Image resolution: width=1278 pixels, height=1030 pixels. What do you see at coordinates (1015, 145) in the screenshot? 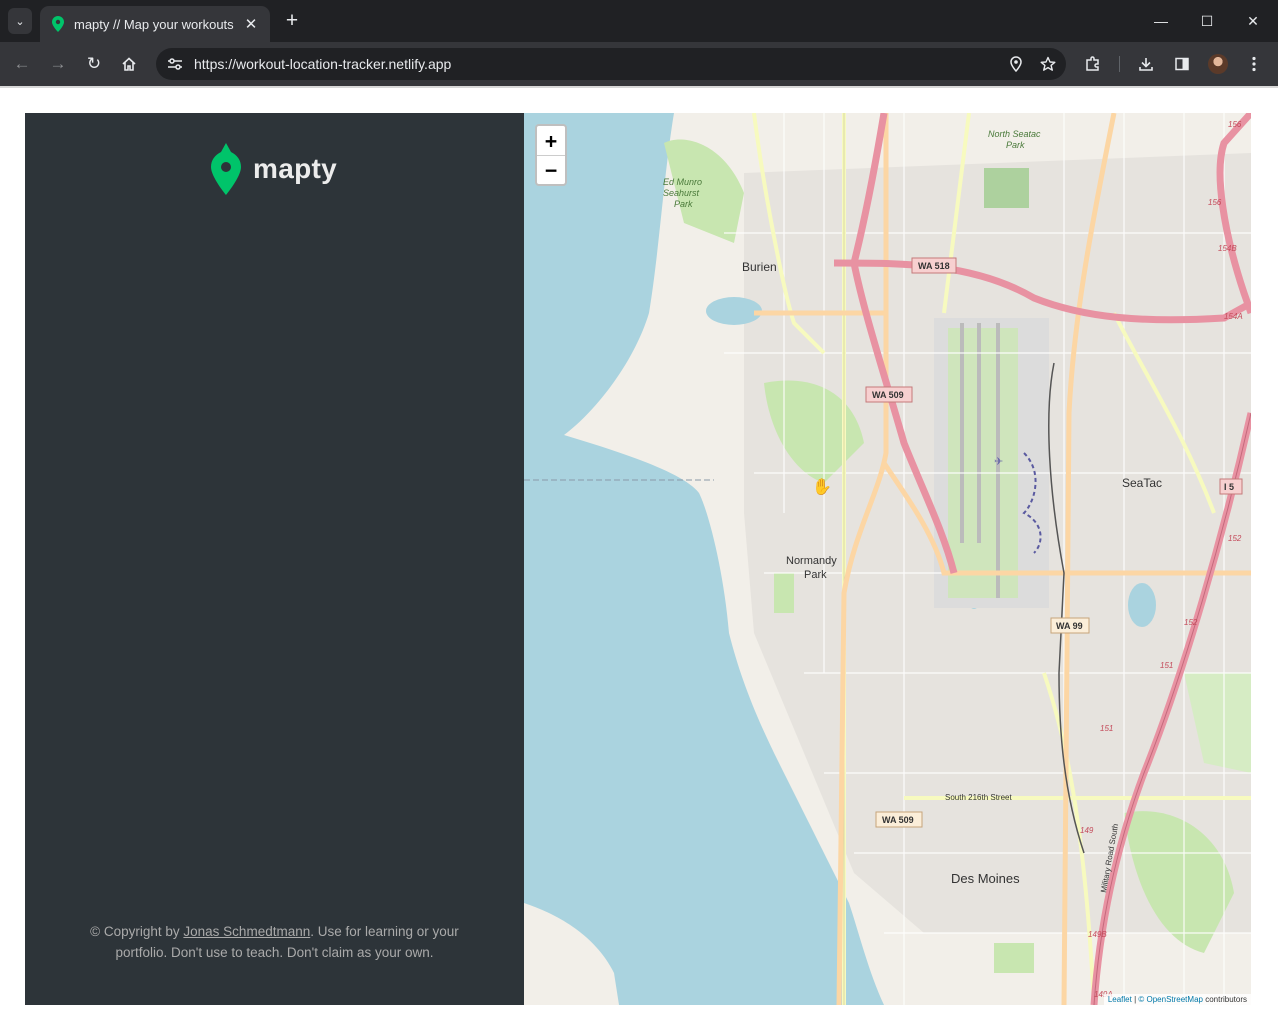
I see `label-north-seatac-park-2: Park` at bounding box center [1015, 145].